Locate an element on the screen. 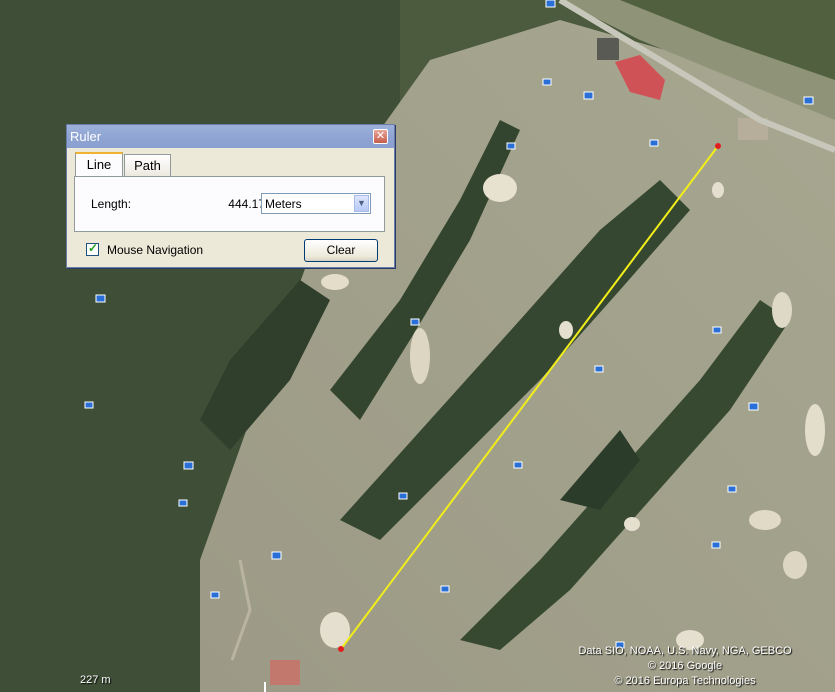 Image resolution: width=835 pixels, height=692 pixels. close-button: ✕ is located at coordinates (380, 136).